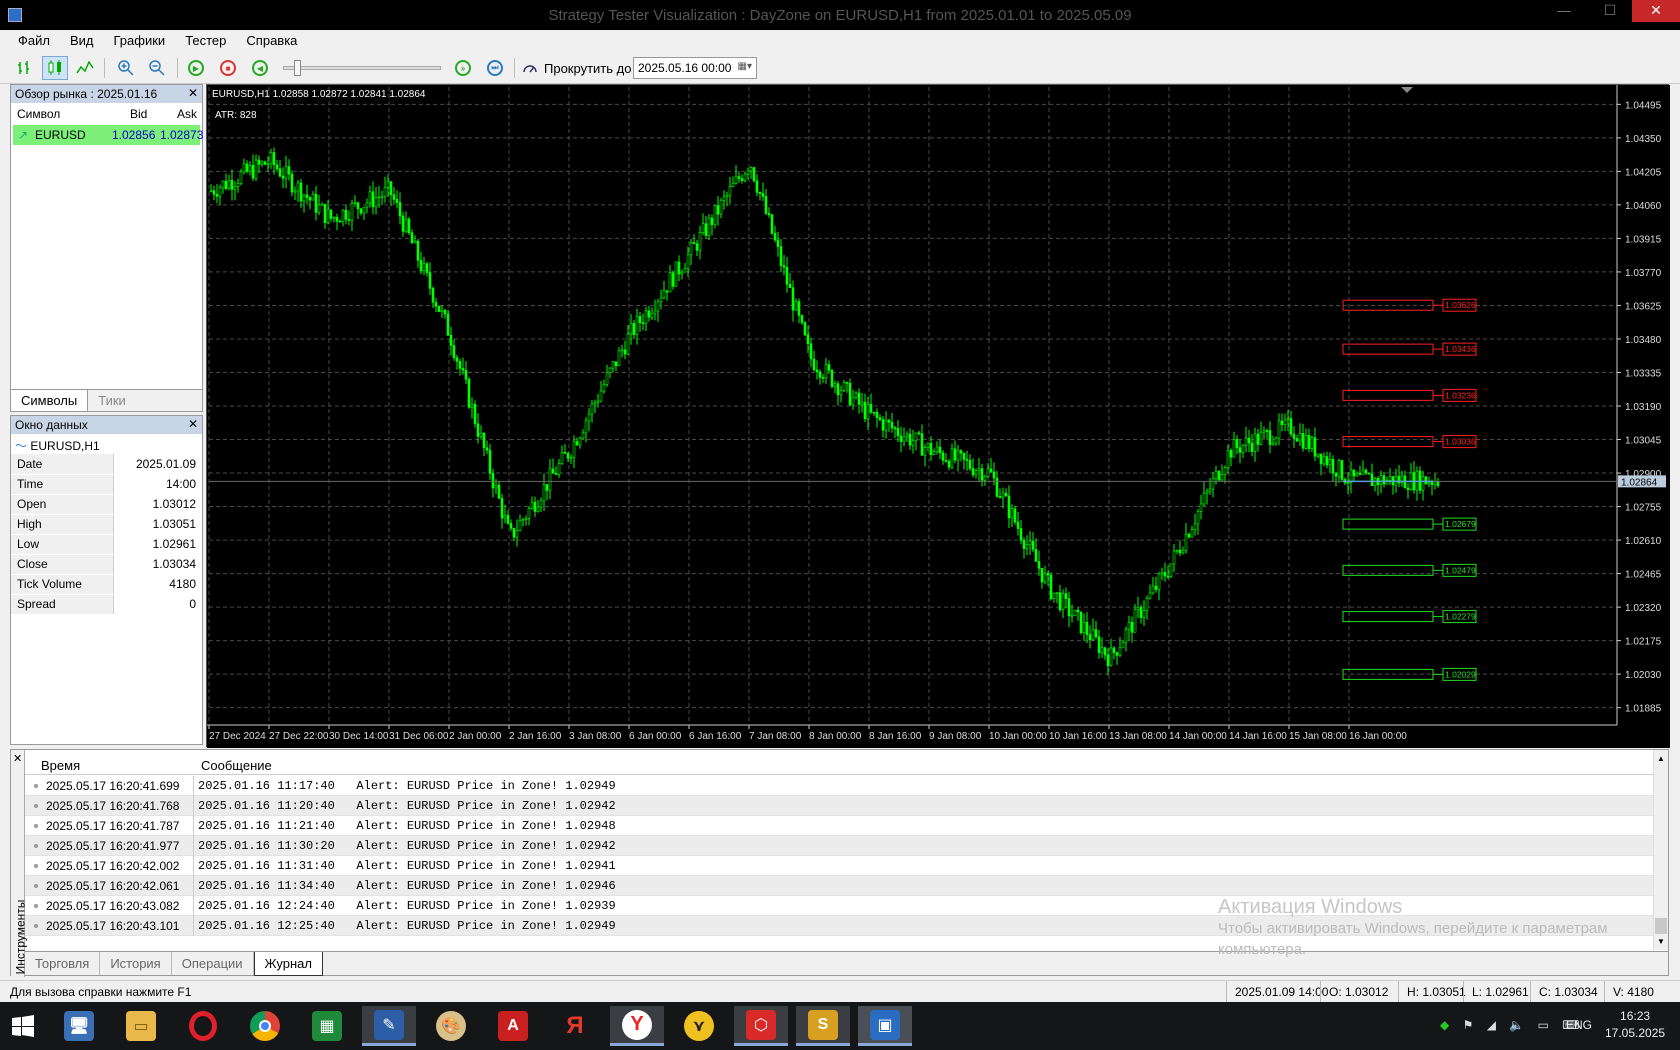 Image resolution: width=1680 pixels, height=1050 pixels. I want to click on scroll-down-icon: ▼, so click(1661, 941).